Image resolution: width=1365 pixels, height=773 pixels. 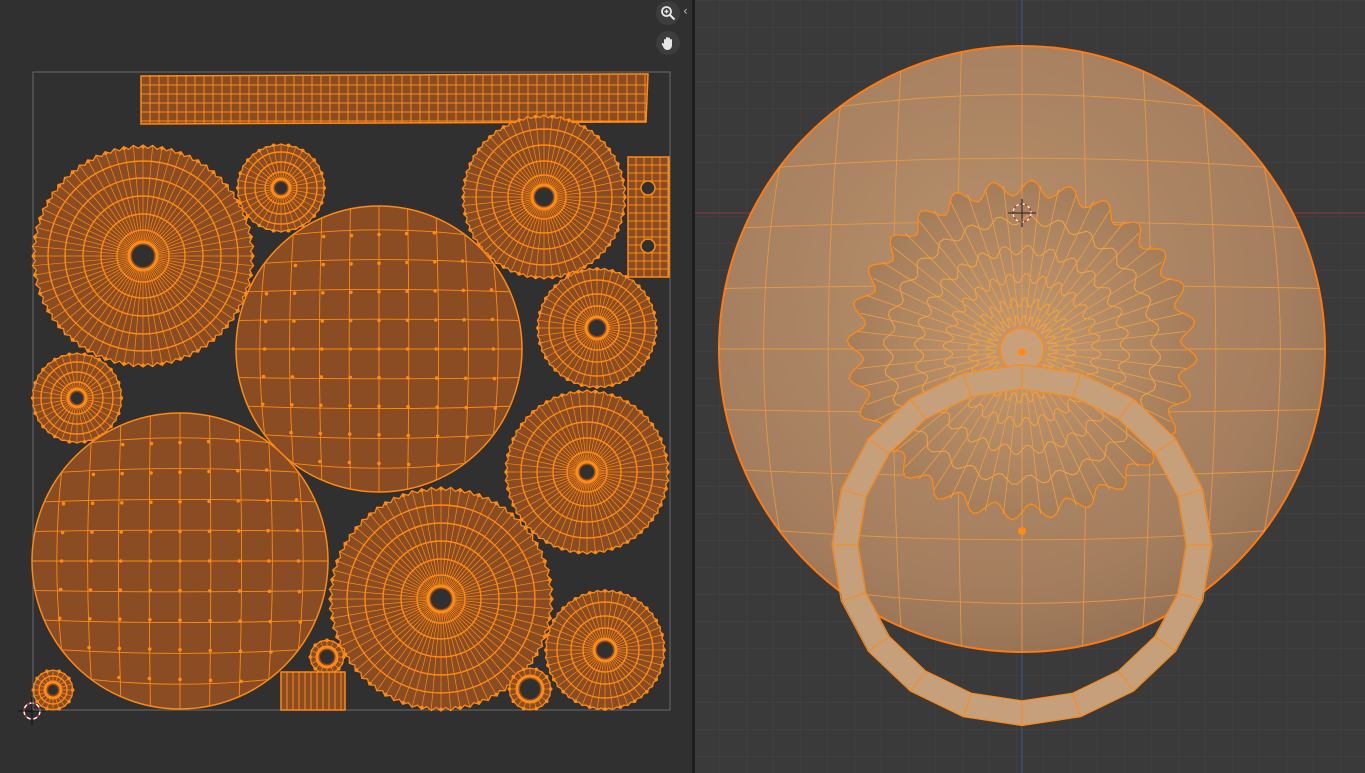 I want to click on uv-small-strip-bottom, so click(x=313, y=691).